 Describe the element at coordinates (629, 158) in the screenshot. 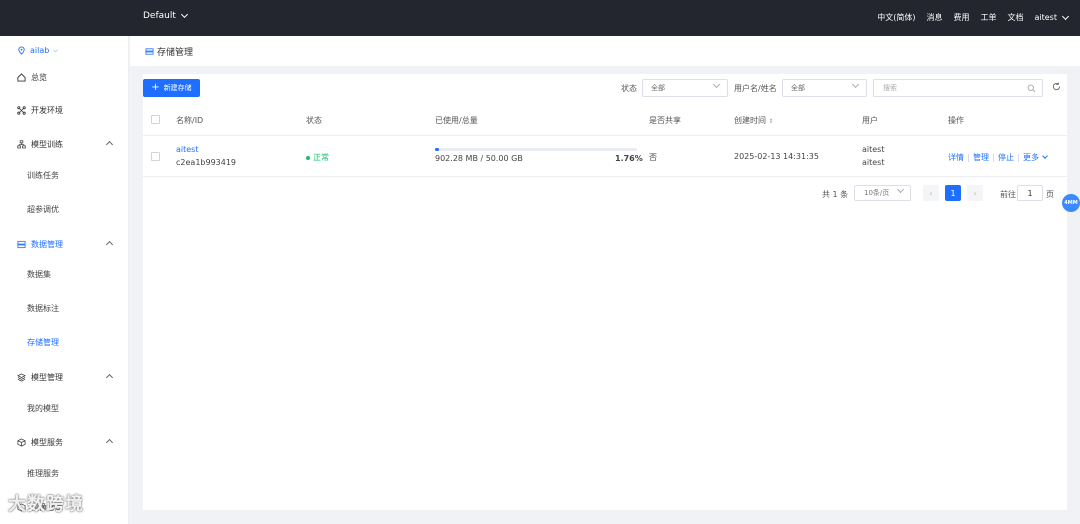

I see `usage-percent: 1.76%` at that location.